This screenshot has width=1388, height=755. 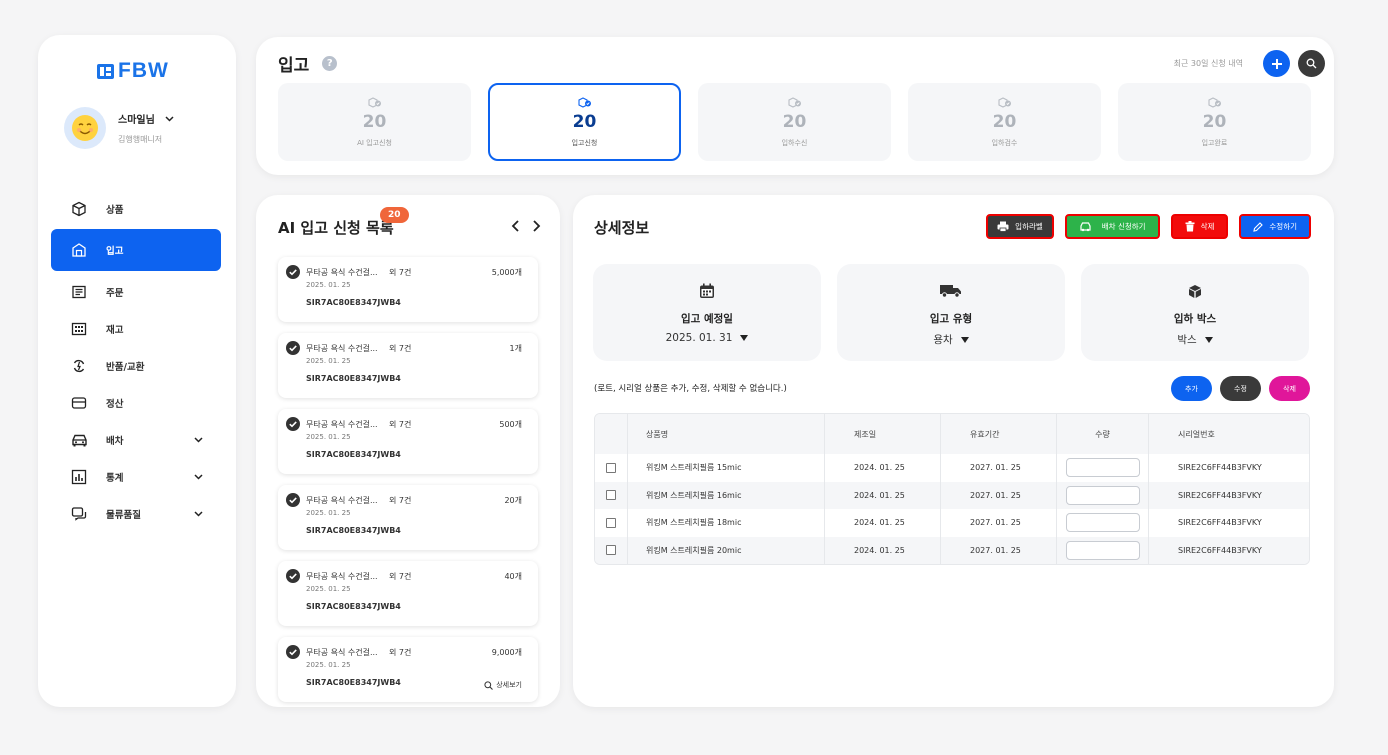 I want to click on dispatch-request-text: 배차 신청하기, so click(x=1123, y=226).